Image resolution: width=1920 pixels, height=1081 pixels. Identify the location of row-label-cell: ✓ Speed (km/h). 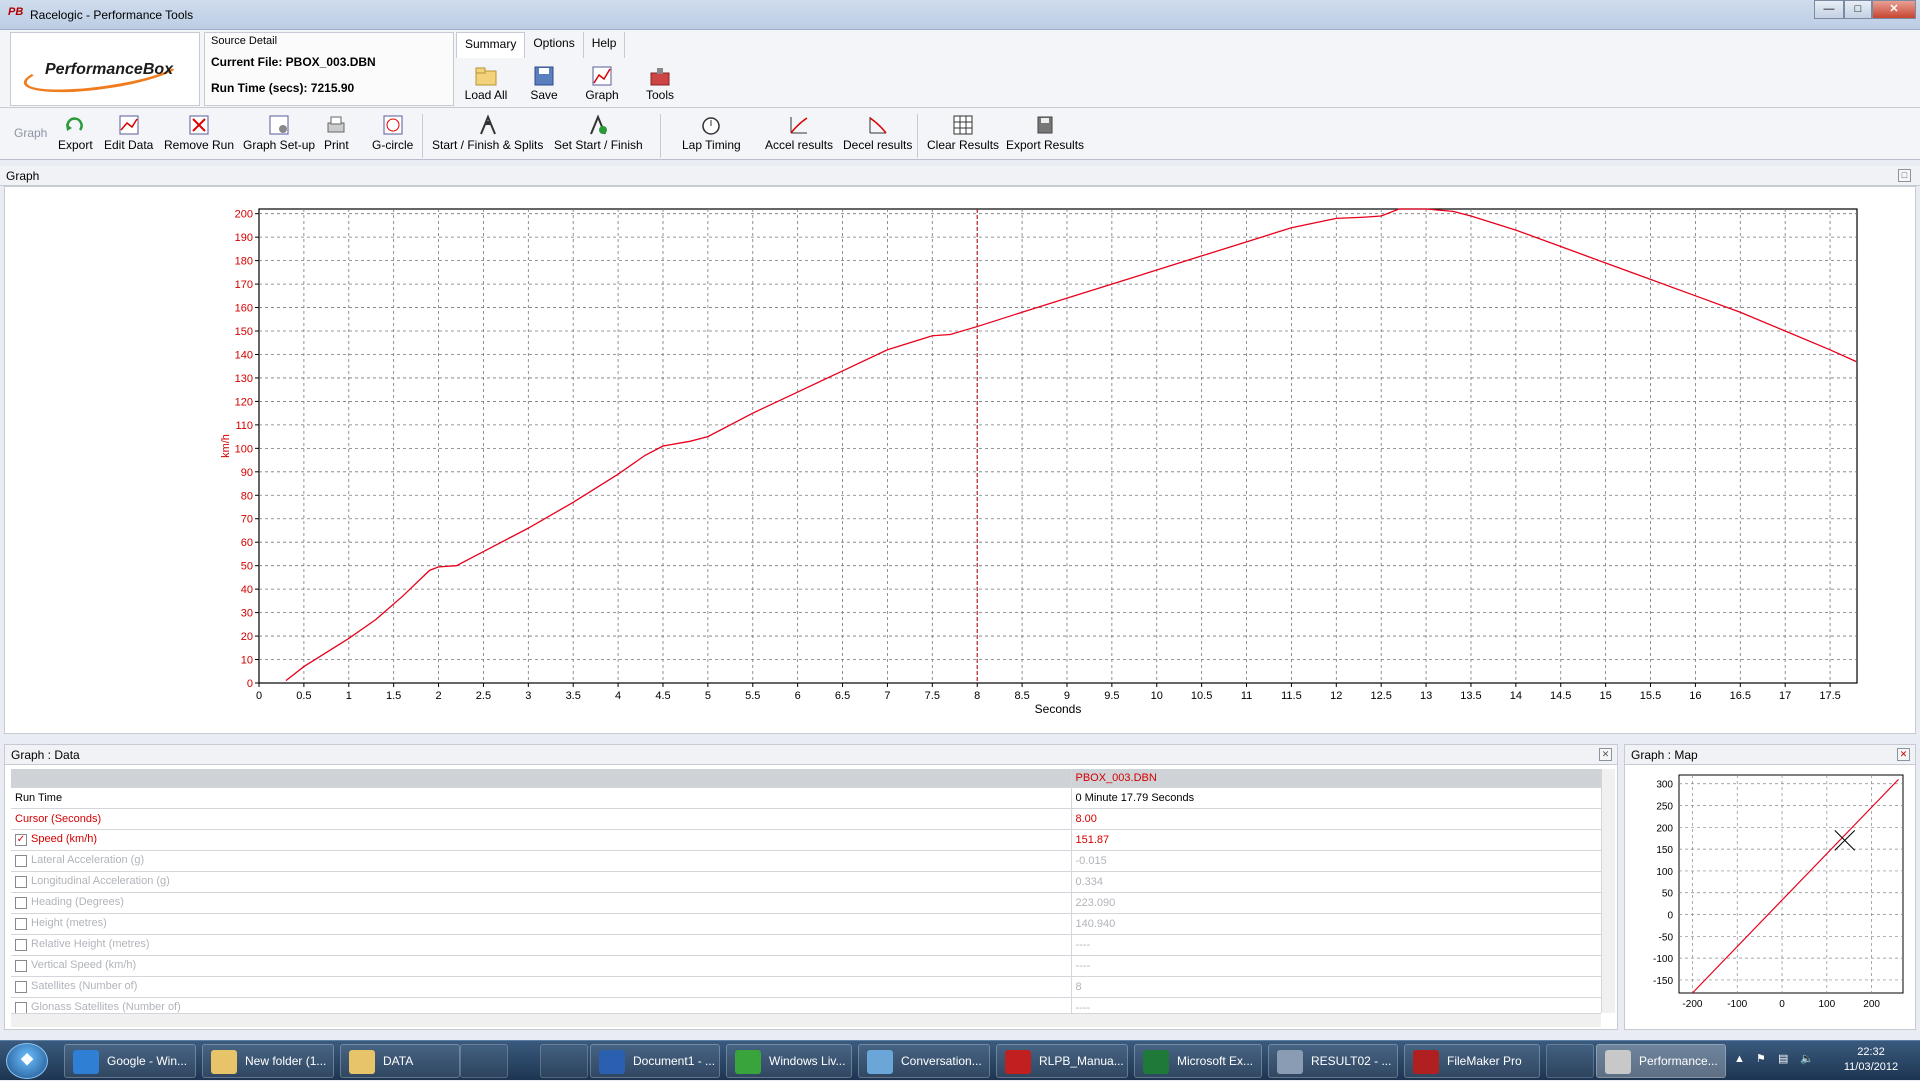
(541, 840).